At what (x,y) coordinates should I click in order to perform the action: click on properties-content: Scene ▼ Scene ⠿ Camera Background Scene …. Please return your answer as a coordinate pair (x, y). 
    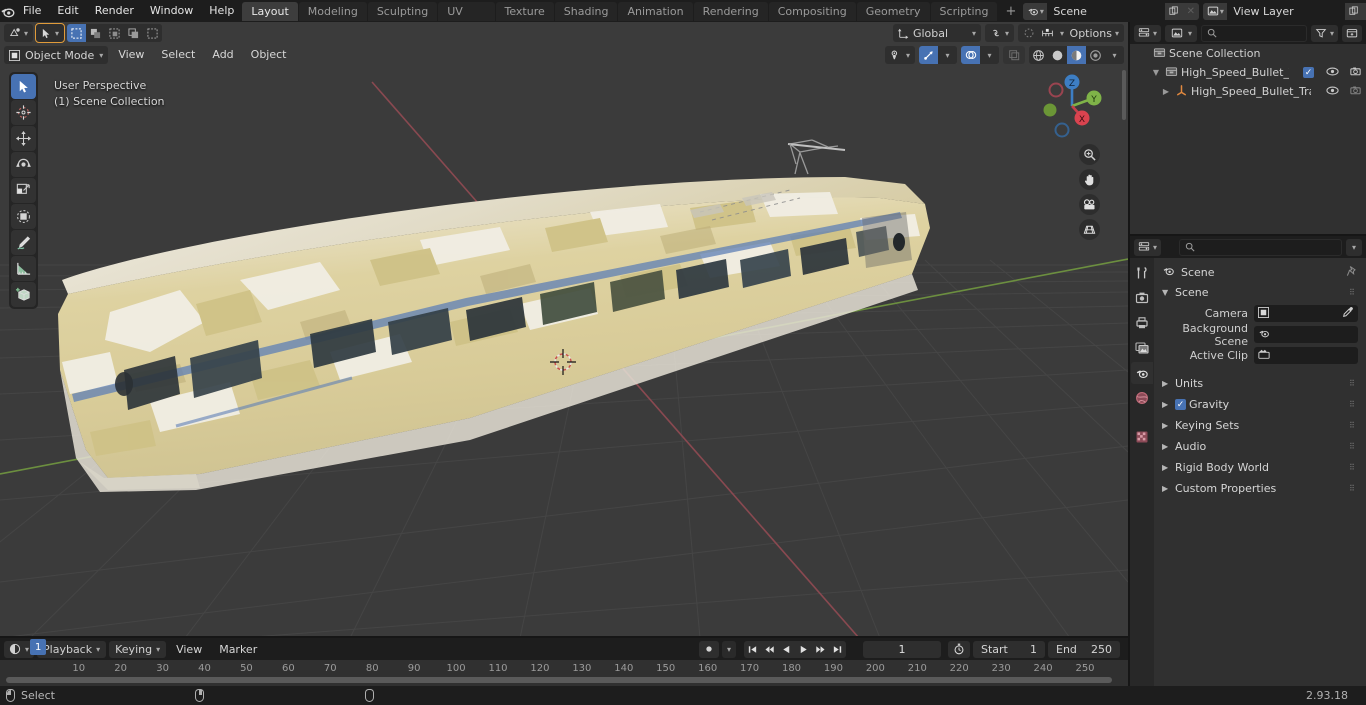
    Looking at the image, I should click on (1260, 472).